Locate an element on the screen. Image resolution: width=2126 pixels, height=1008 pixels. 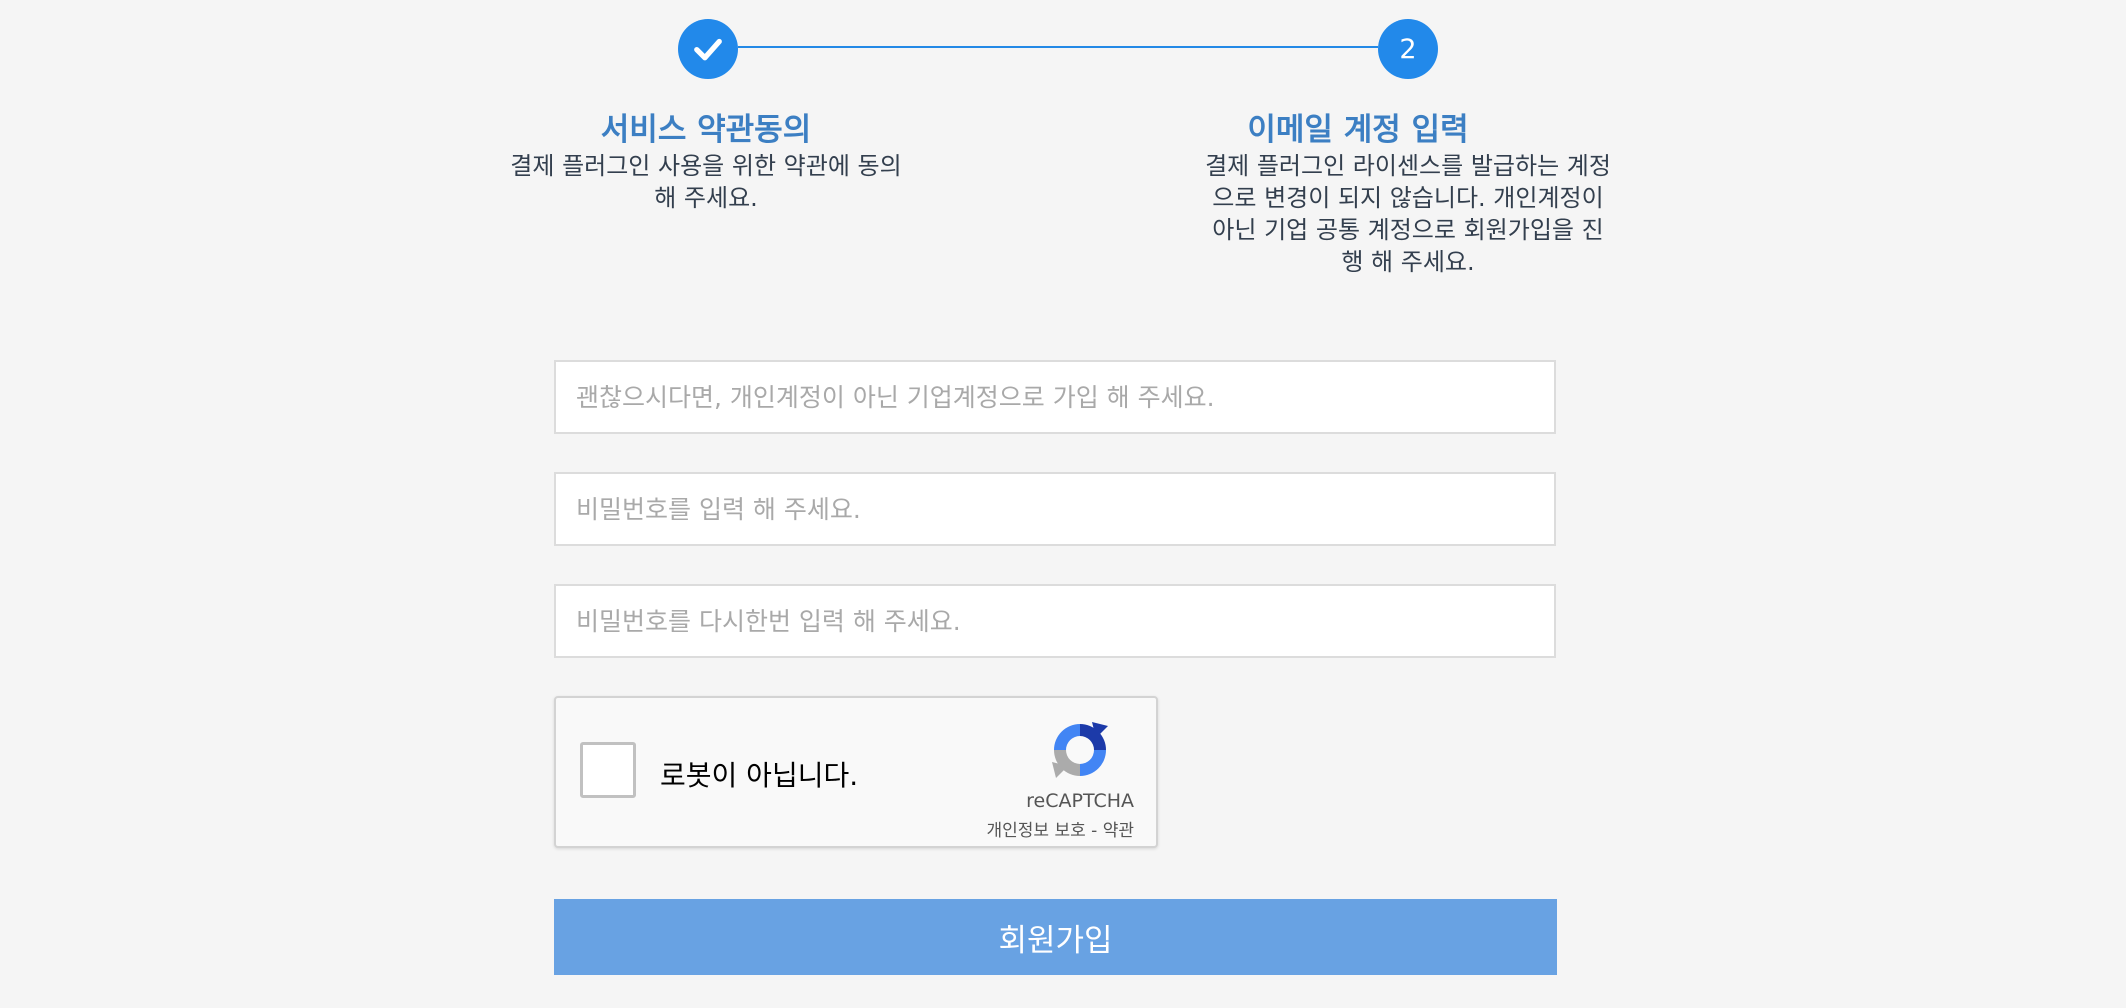
step-2-title: 이메일 계정 입력 is located at coordinates (1358, 130).